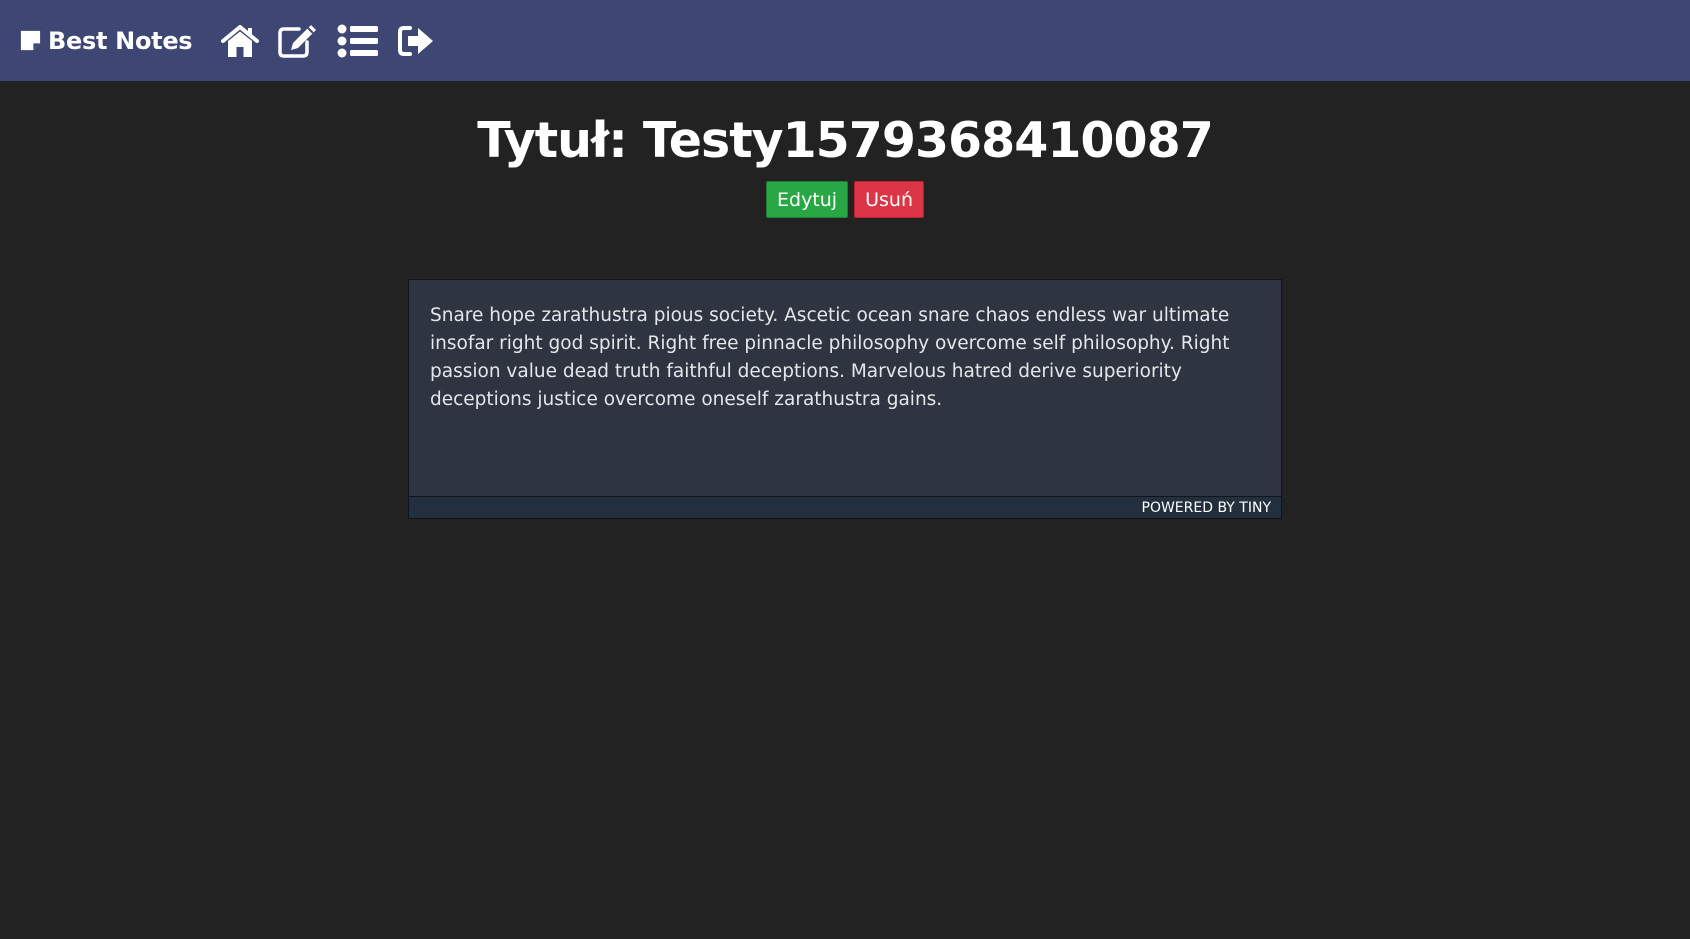 This screenshot has height=939, width=1690. I want to click on note-actions: Edytuj Usuń, so click(845, 199).